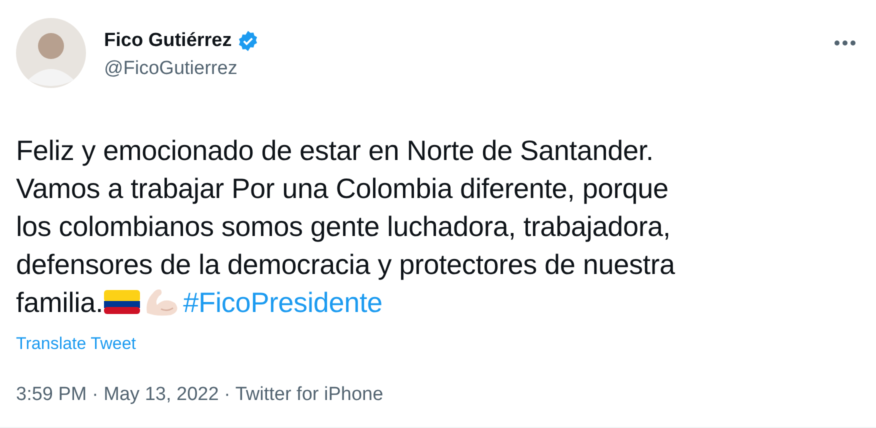  I want to click on flag-icon, so click(122, 302).